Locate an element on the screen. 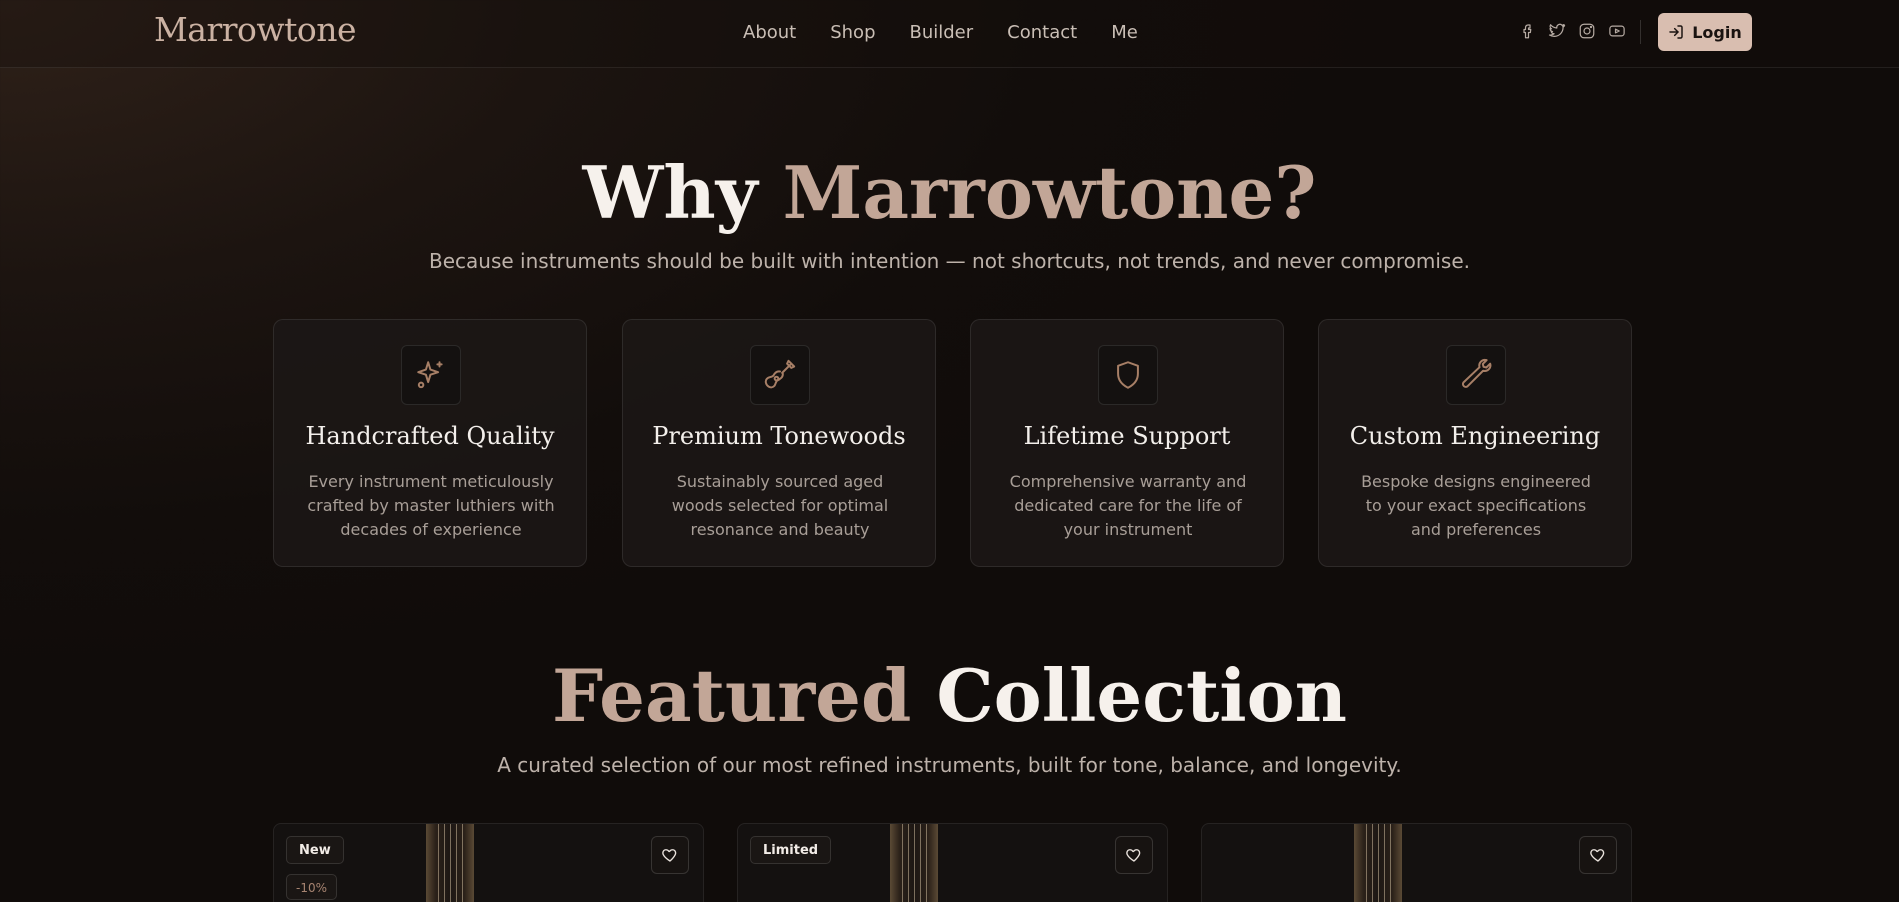 The width and height of the screenshot is (1899, 902). featured-title-accent: Featured is located at coordinates (731, 695).